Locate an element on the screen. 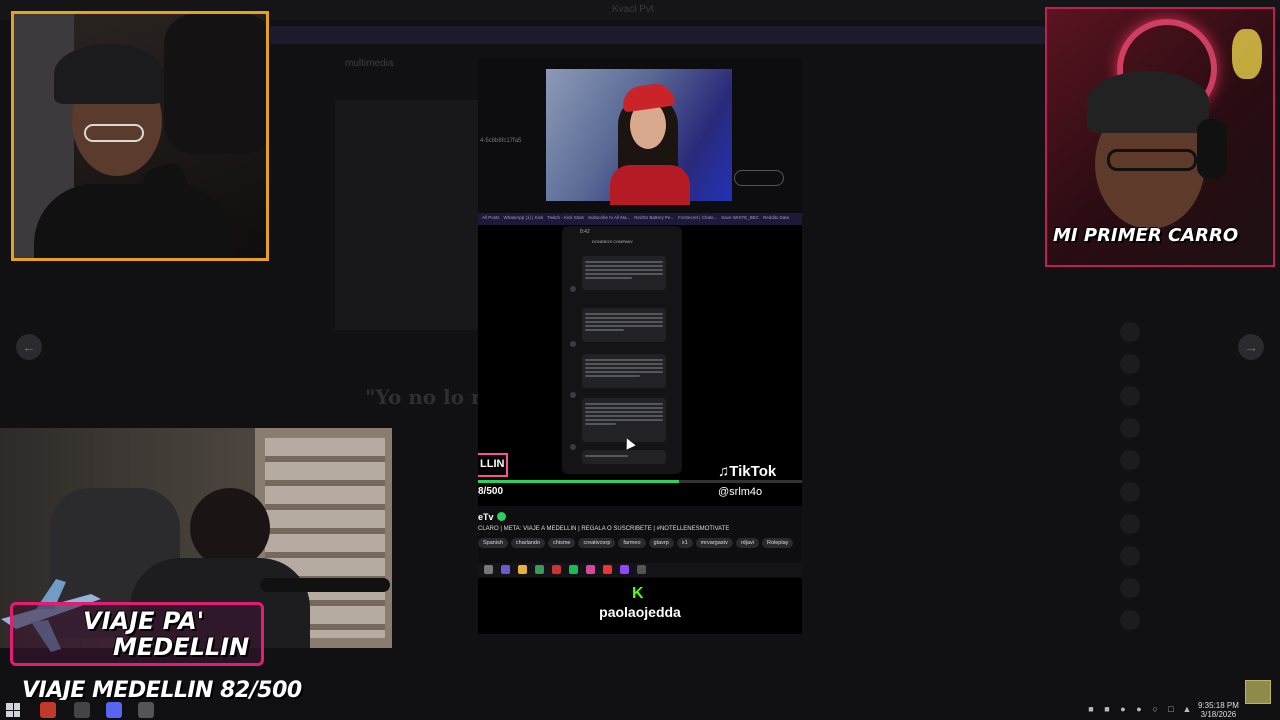 The height and width of the screenshot is (720, 1280). clip-phone-screen: 8:42 DONEBOS COMPANY is located at coordinates (622, 350).